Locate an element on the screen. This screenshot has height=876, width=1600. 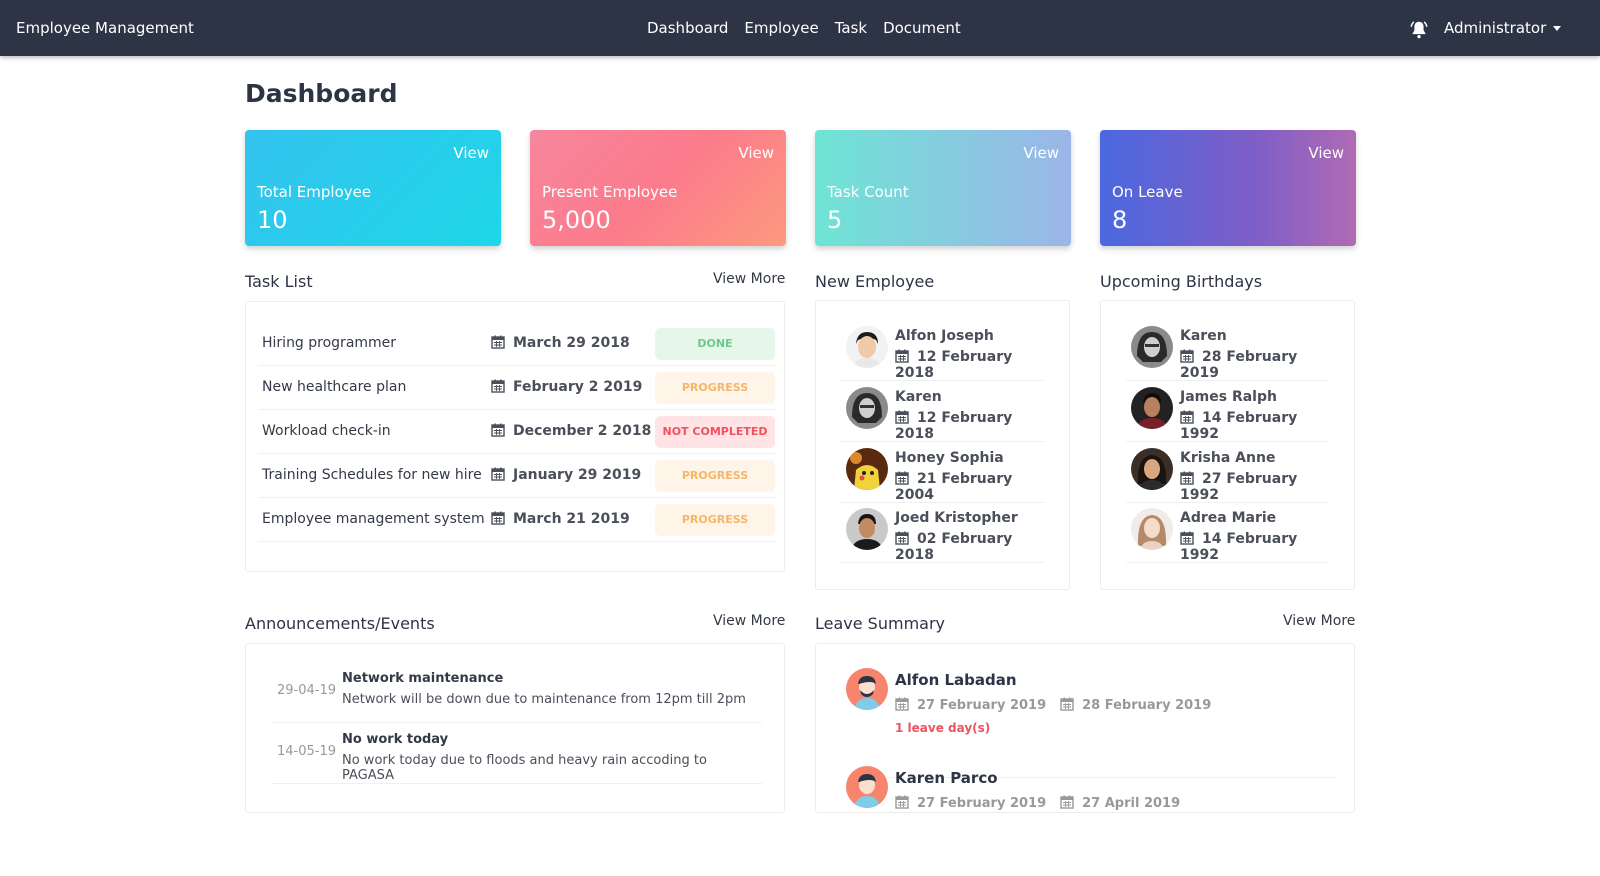
stat-card-present-employee: View Present Employee 5,000 is located at coordinates (658, 188).